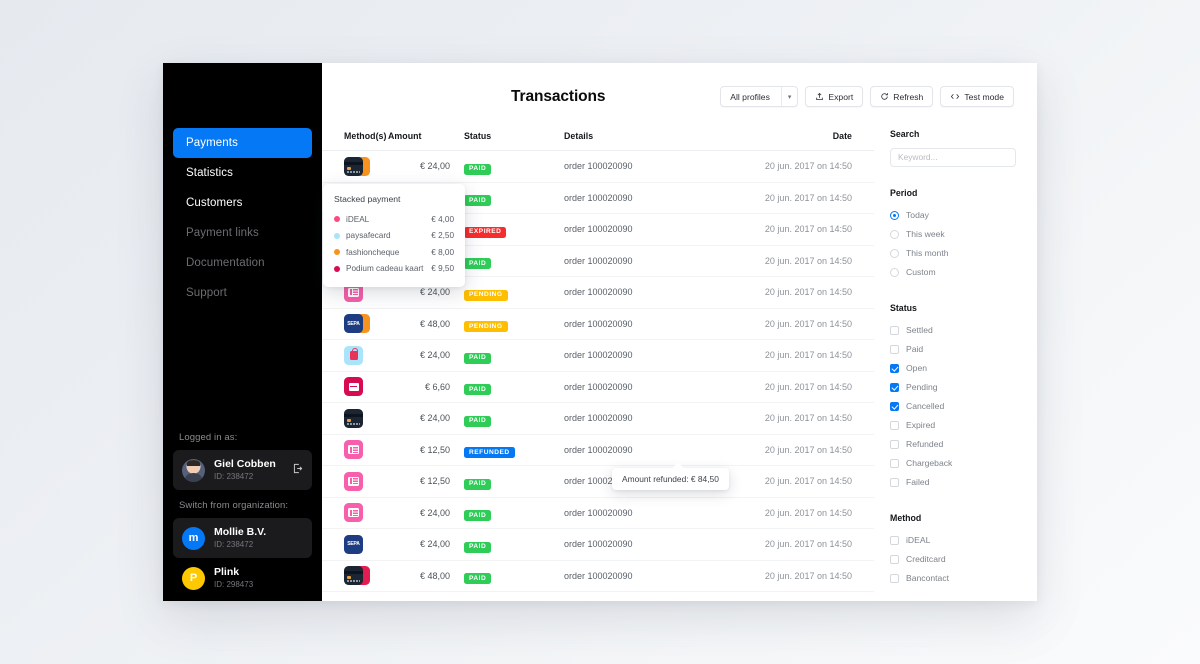  Describe the element at coordinates (792, 136) in the screenshot. I see `column-header-date: Date` at that location.